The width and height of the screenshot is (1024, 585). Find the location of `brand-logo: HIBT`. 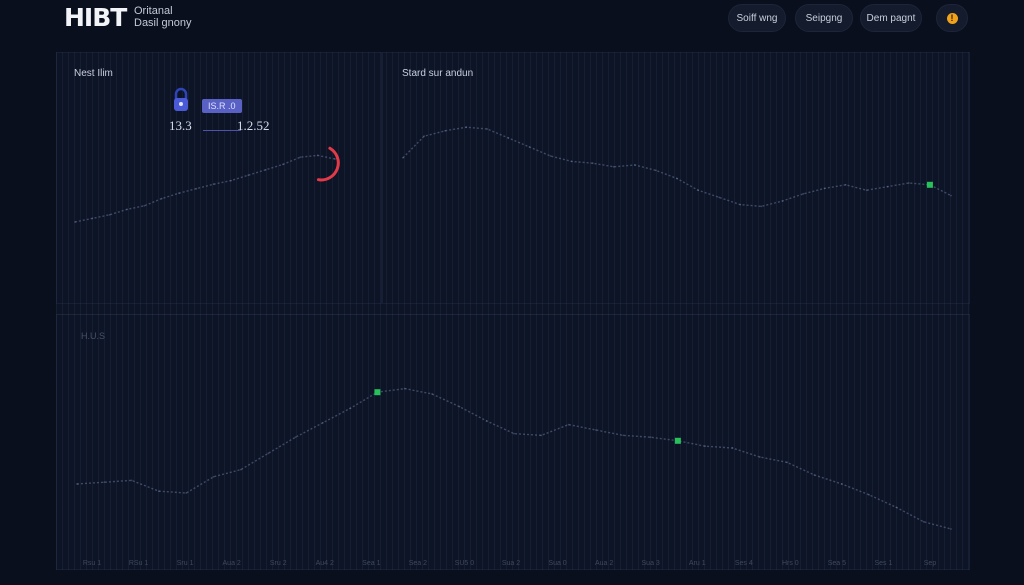

brand-logo: HIBT is located at coordinates (95, 17).